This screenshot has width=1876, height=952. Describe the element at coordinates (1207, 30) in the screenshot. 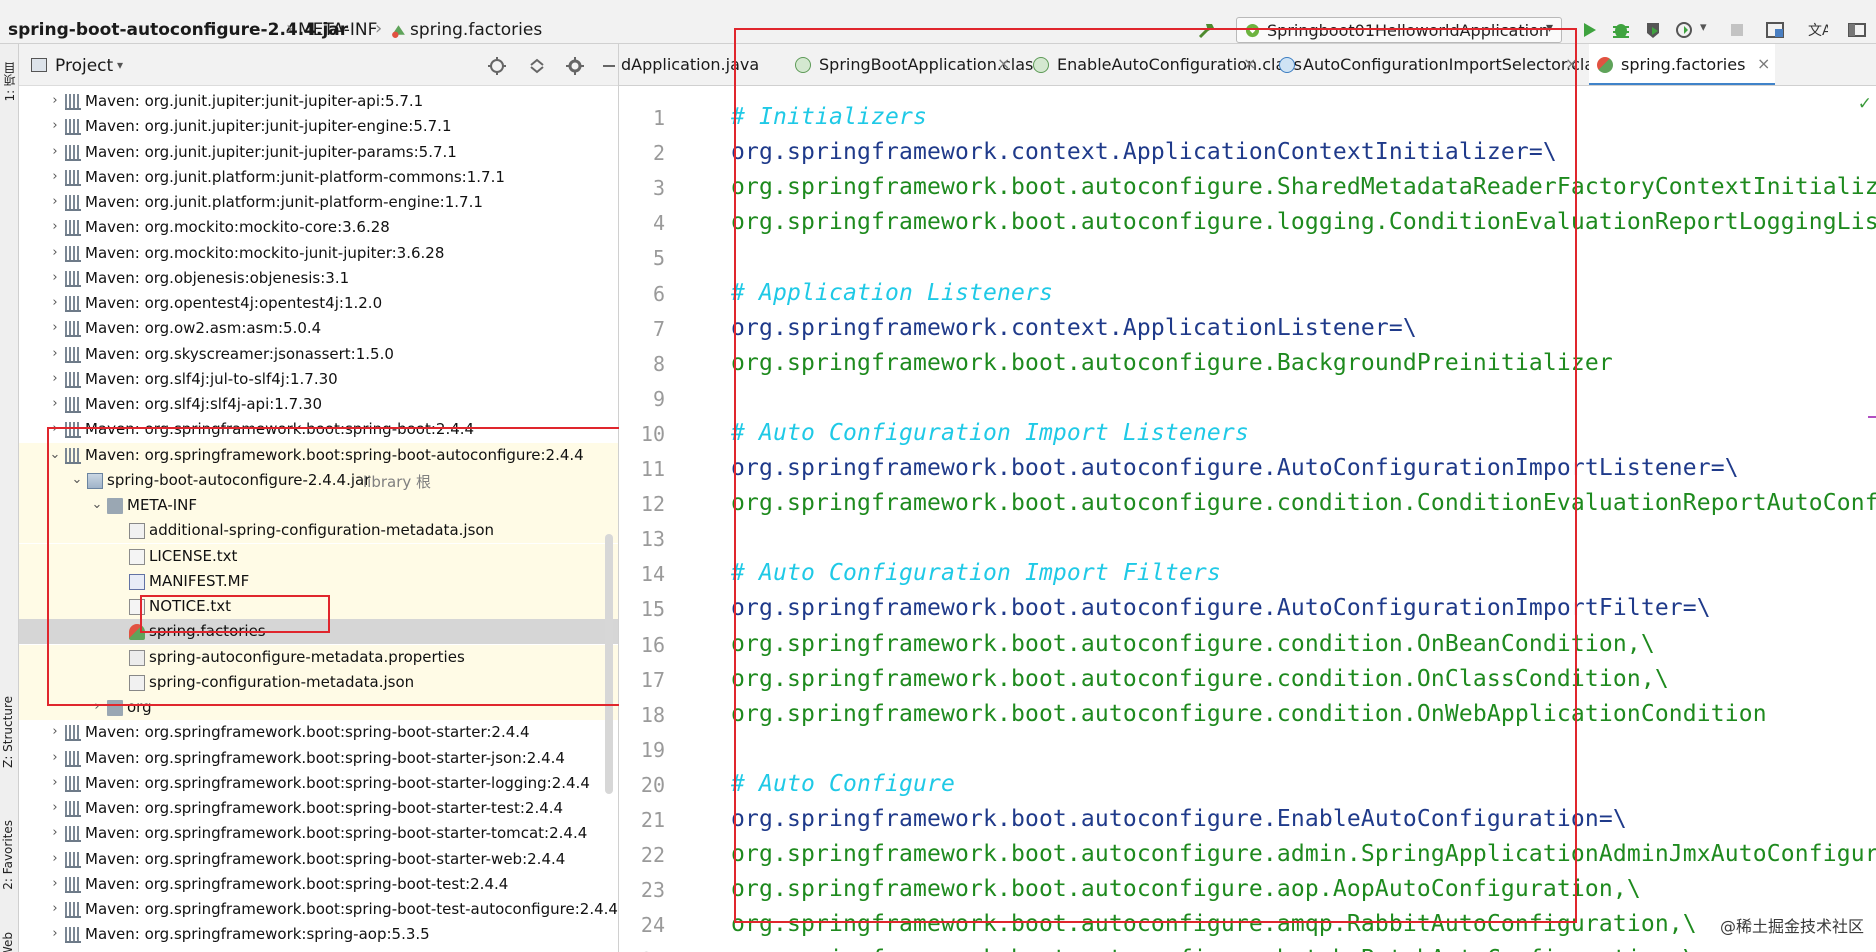

I see `hammer-build-icon` at that location.